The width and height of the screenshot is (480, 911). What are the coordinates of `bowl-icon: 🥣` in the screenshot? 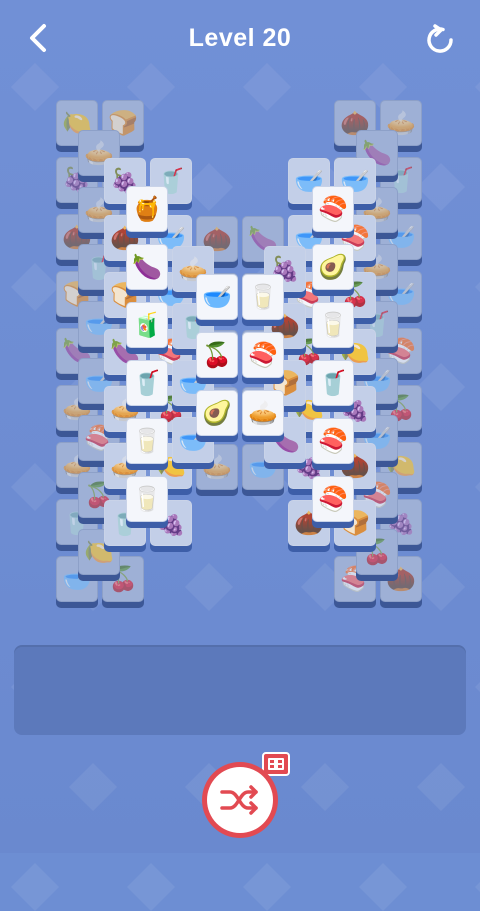 It's located at (217, 297).